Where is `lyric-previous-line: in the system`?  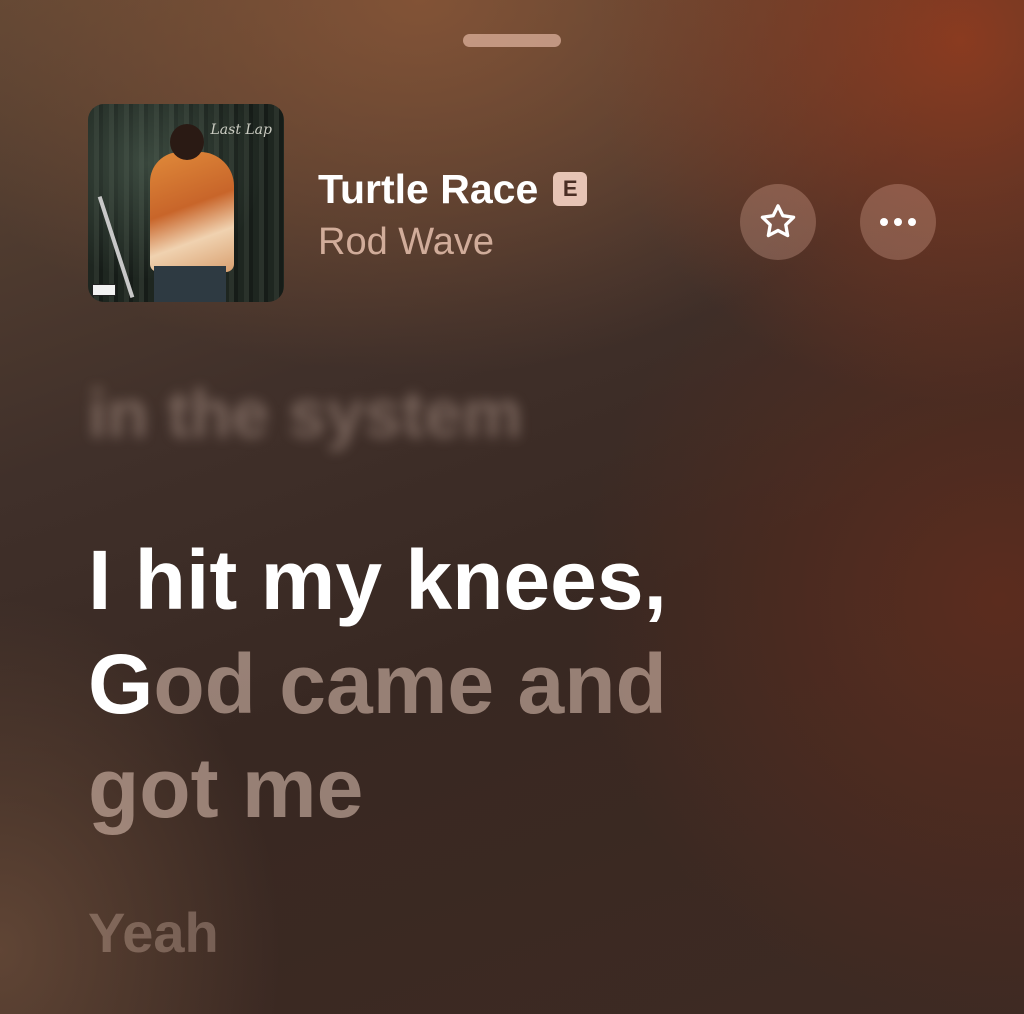
lyric-previous-line: in the system is located at coordinates (305, 414).